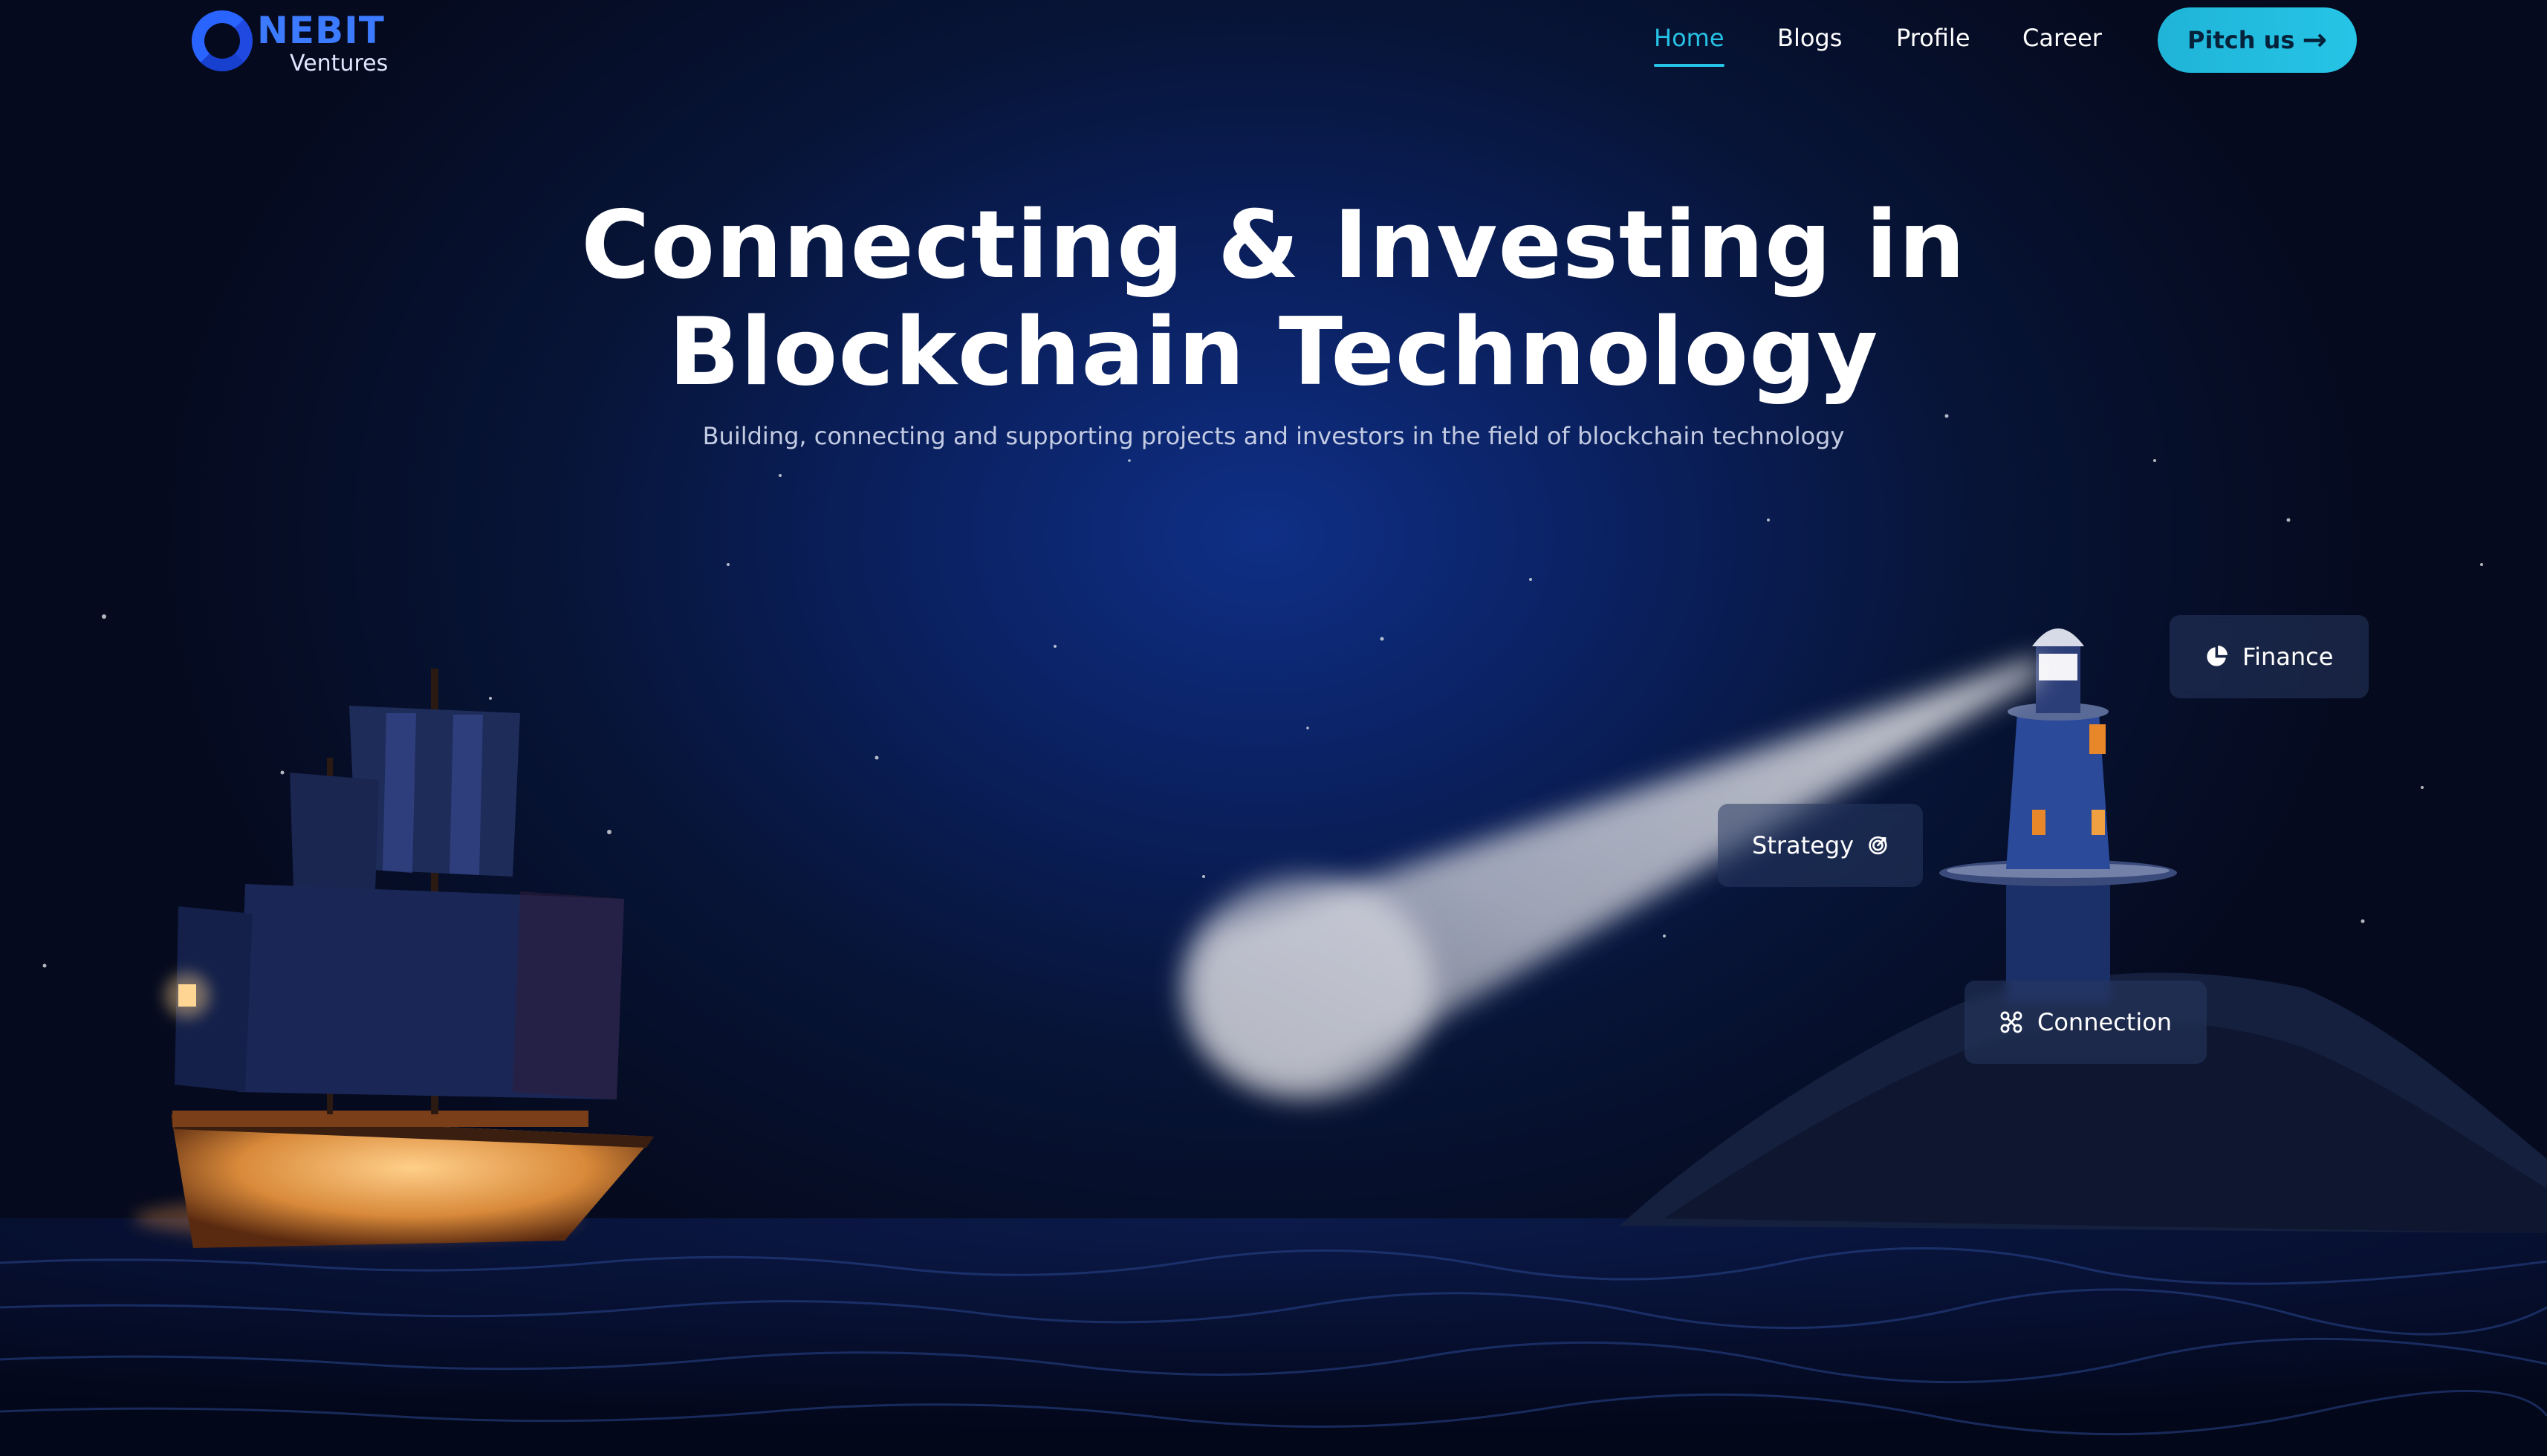 The height and width of the screenshot is (1456, 2547). I want to click on target-icon, so click(1878, 845).